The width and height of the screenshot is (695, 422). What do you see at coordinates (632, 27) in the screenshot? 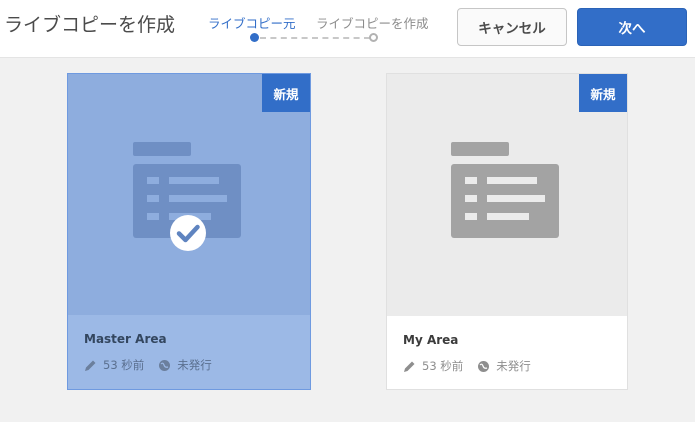
I see `next-button: 次へ` at bounding box center [632, 27].